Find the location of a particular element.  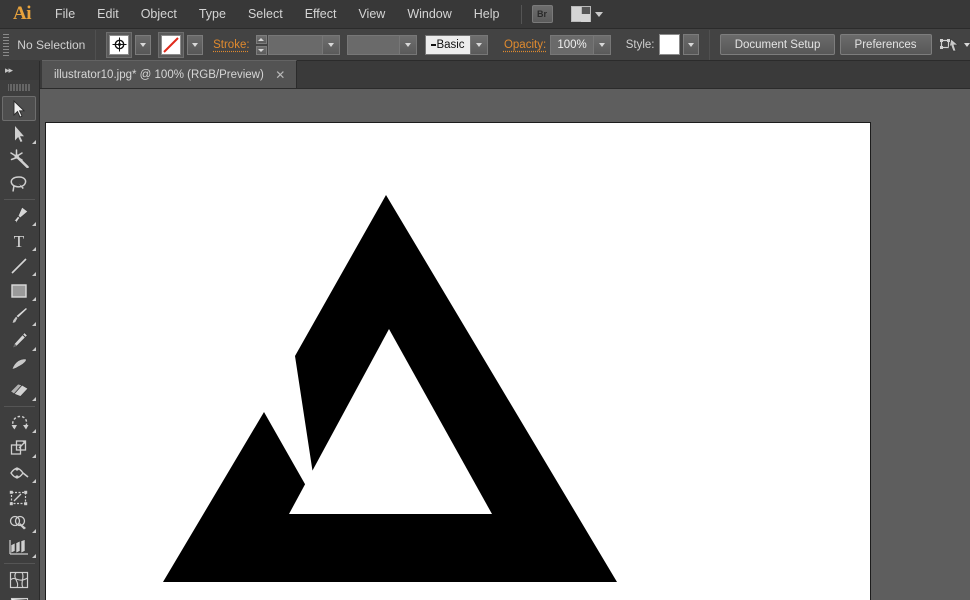

document-setup-button: Document Setup is located at coordinates (777, 44).